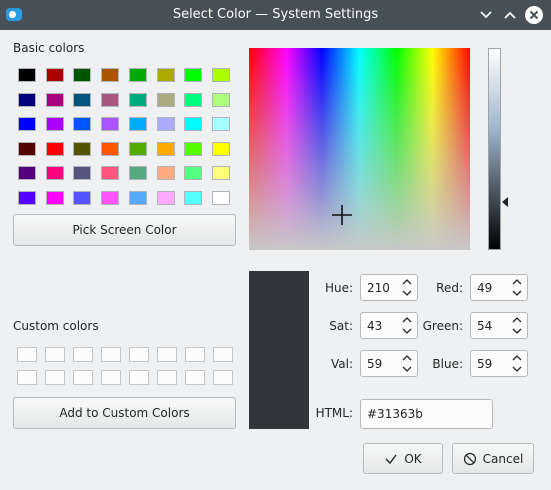 This screenshot has height=490, width=551. What do you see at coordinates (494, 149) in the screenshot?
I see `value-slider` at bounding box center [494, 149].